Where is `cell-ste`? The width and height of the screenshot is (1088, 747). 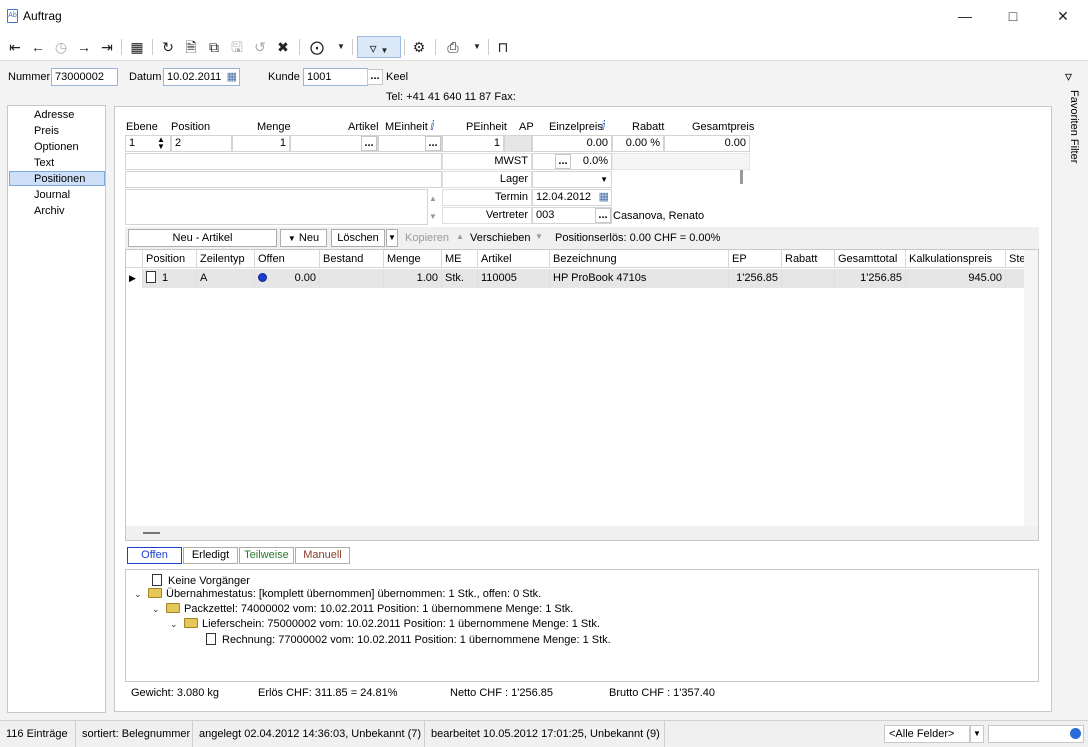 cell-ste is located at coordinates (1016, 278).